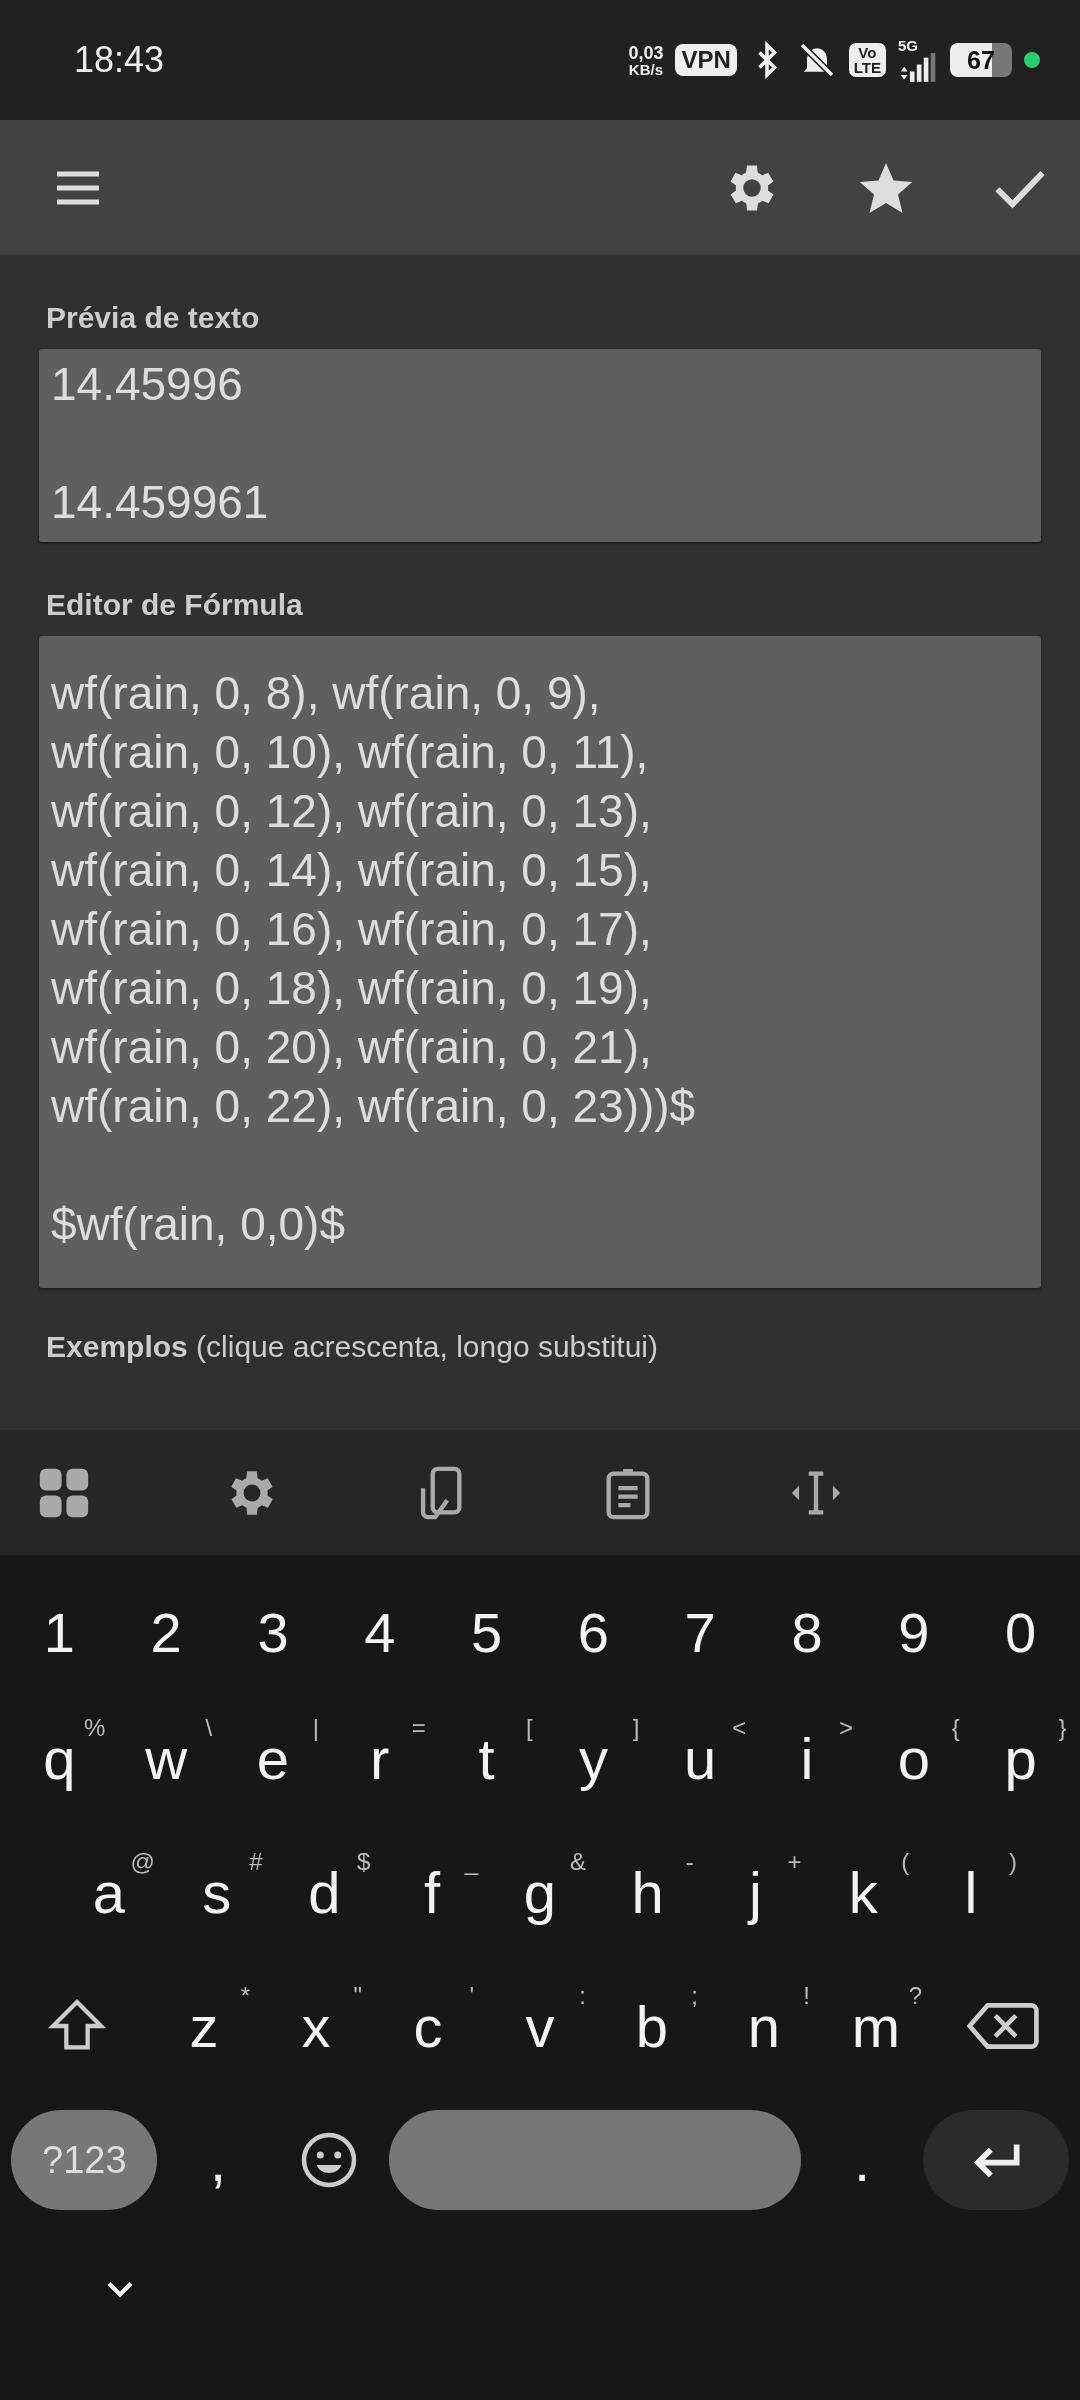  Describe the element at coordinates (582, 1996) in the screenshot. I see `key-hint: :` at that location.